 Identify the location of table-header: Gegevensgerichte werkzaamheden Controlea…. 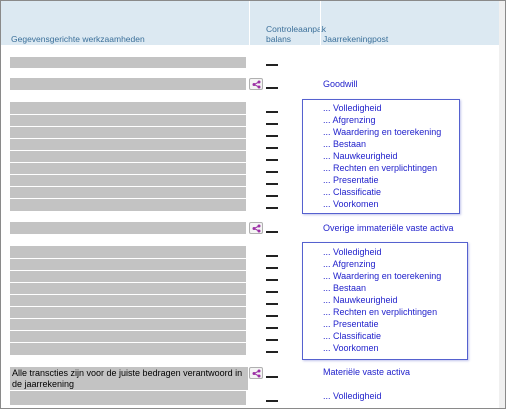
(253, 23).